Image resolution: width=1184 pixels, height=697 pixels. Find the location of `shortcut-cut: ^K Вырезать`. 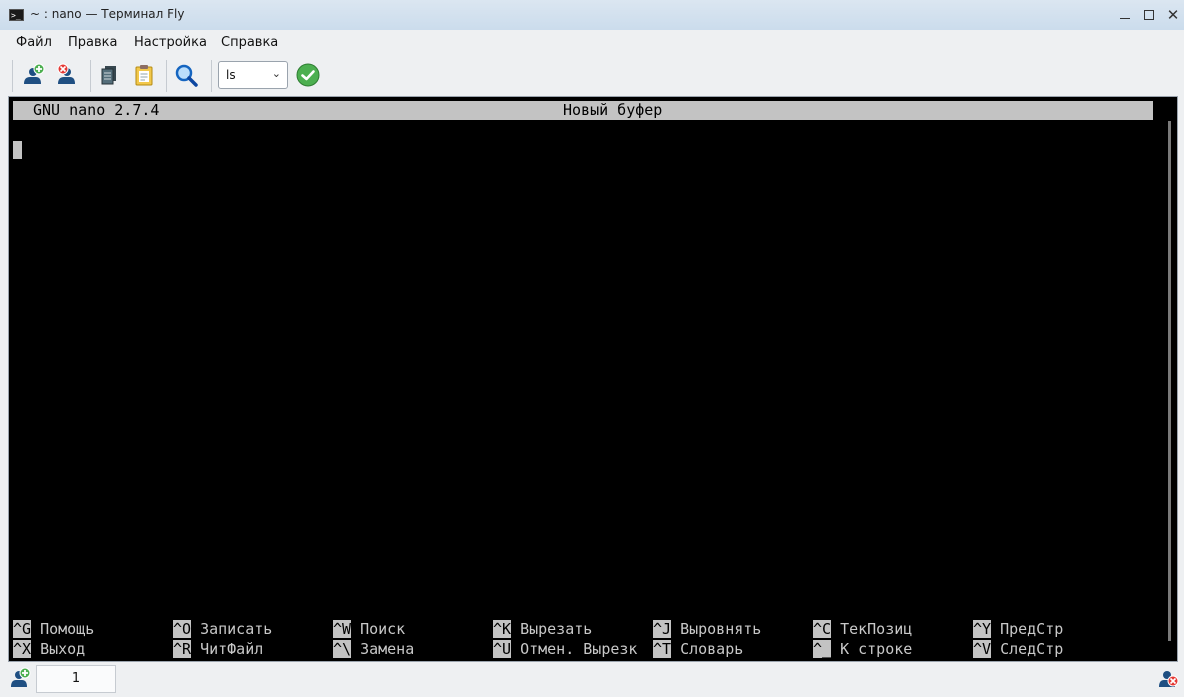

shortcut-cut: ^K Вырезать is located at coordinates (543, 629).